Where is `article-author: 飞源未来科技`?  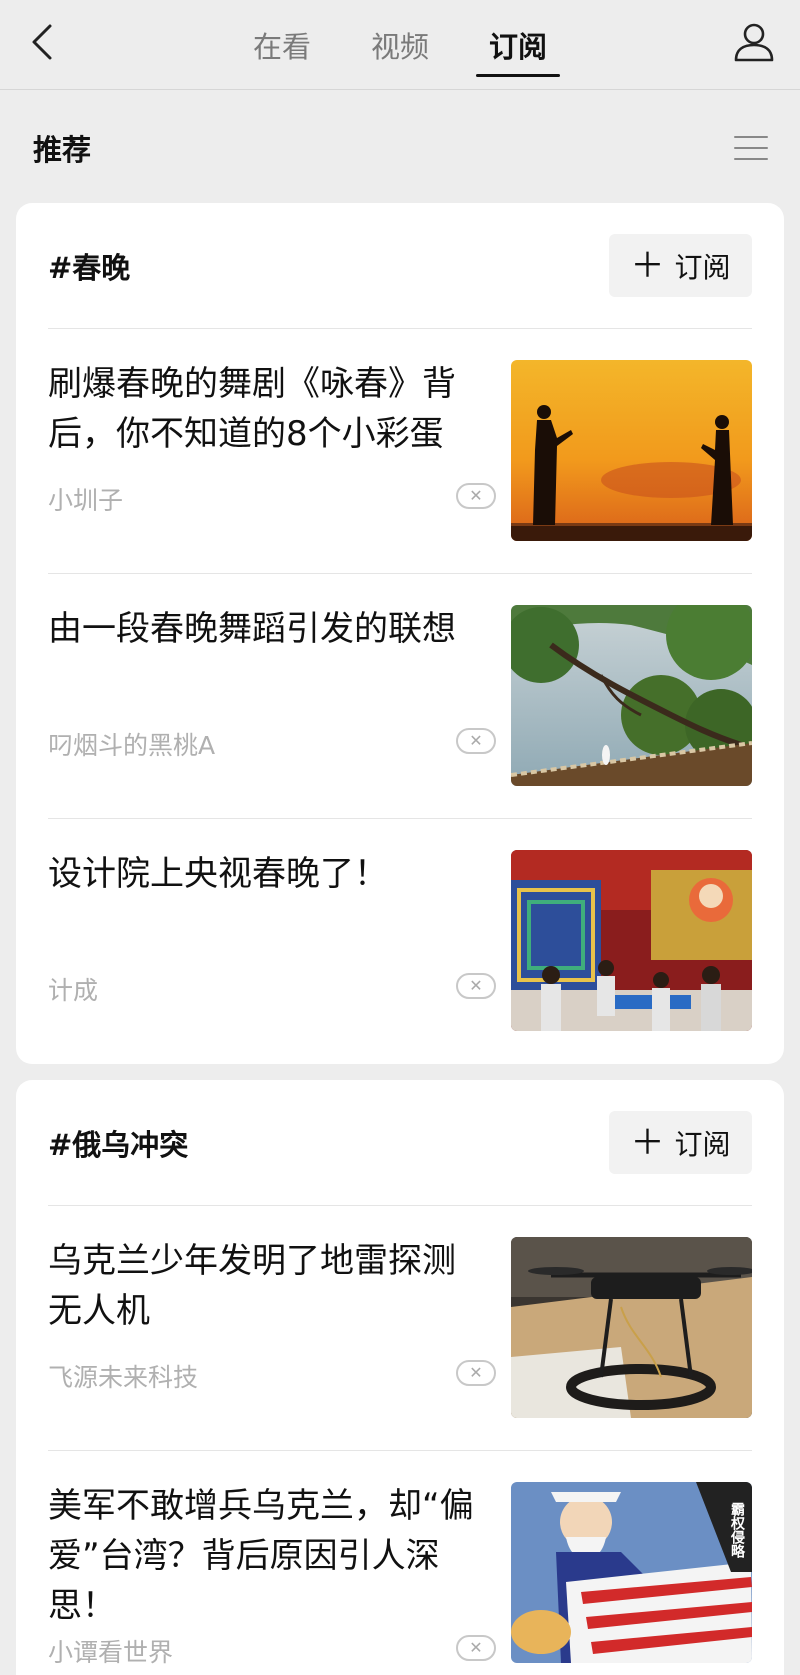
article-author: 飞源未来科技 is located at coordinates (123, 1376).